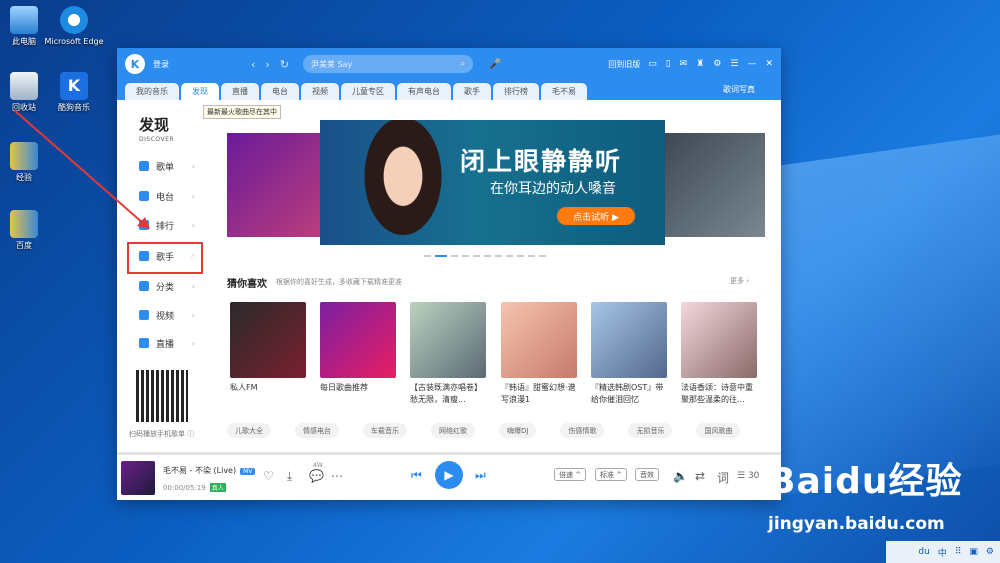  Describe the element at coordinates (582, 430) in the screenshot. I see `tag: 伤感情歌` at that location.